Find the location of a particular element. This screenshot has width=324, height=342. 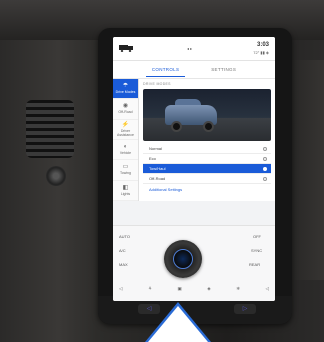

volume-knob is located at coordinates (183, 259).